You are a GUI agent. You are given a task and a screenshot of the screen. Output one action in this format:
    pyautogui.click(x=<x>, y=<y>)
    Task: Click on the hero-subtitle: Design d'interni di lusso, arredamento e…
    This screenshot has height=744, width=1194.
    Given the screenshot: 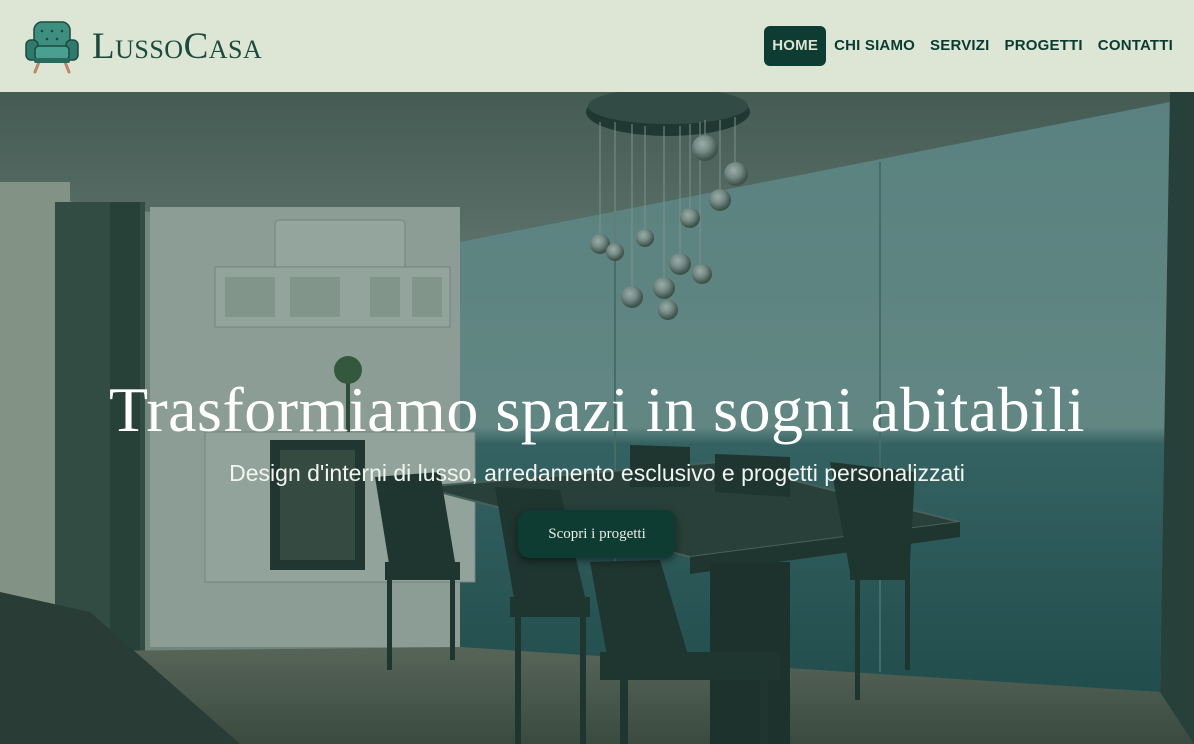 What is the action you would take?
    pyautogui.click(x=597, y=473)
    